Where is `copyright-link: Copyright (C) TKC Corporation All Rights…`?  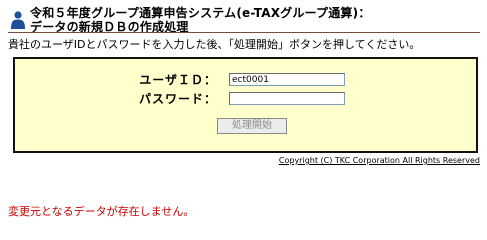 copyright-link: Copyright (C) TKC Corporation All Rights… is located at coordinates (379, 160).